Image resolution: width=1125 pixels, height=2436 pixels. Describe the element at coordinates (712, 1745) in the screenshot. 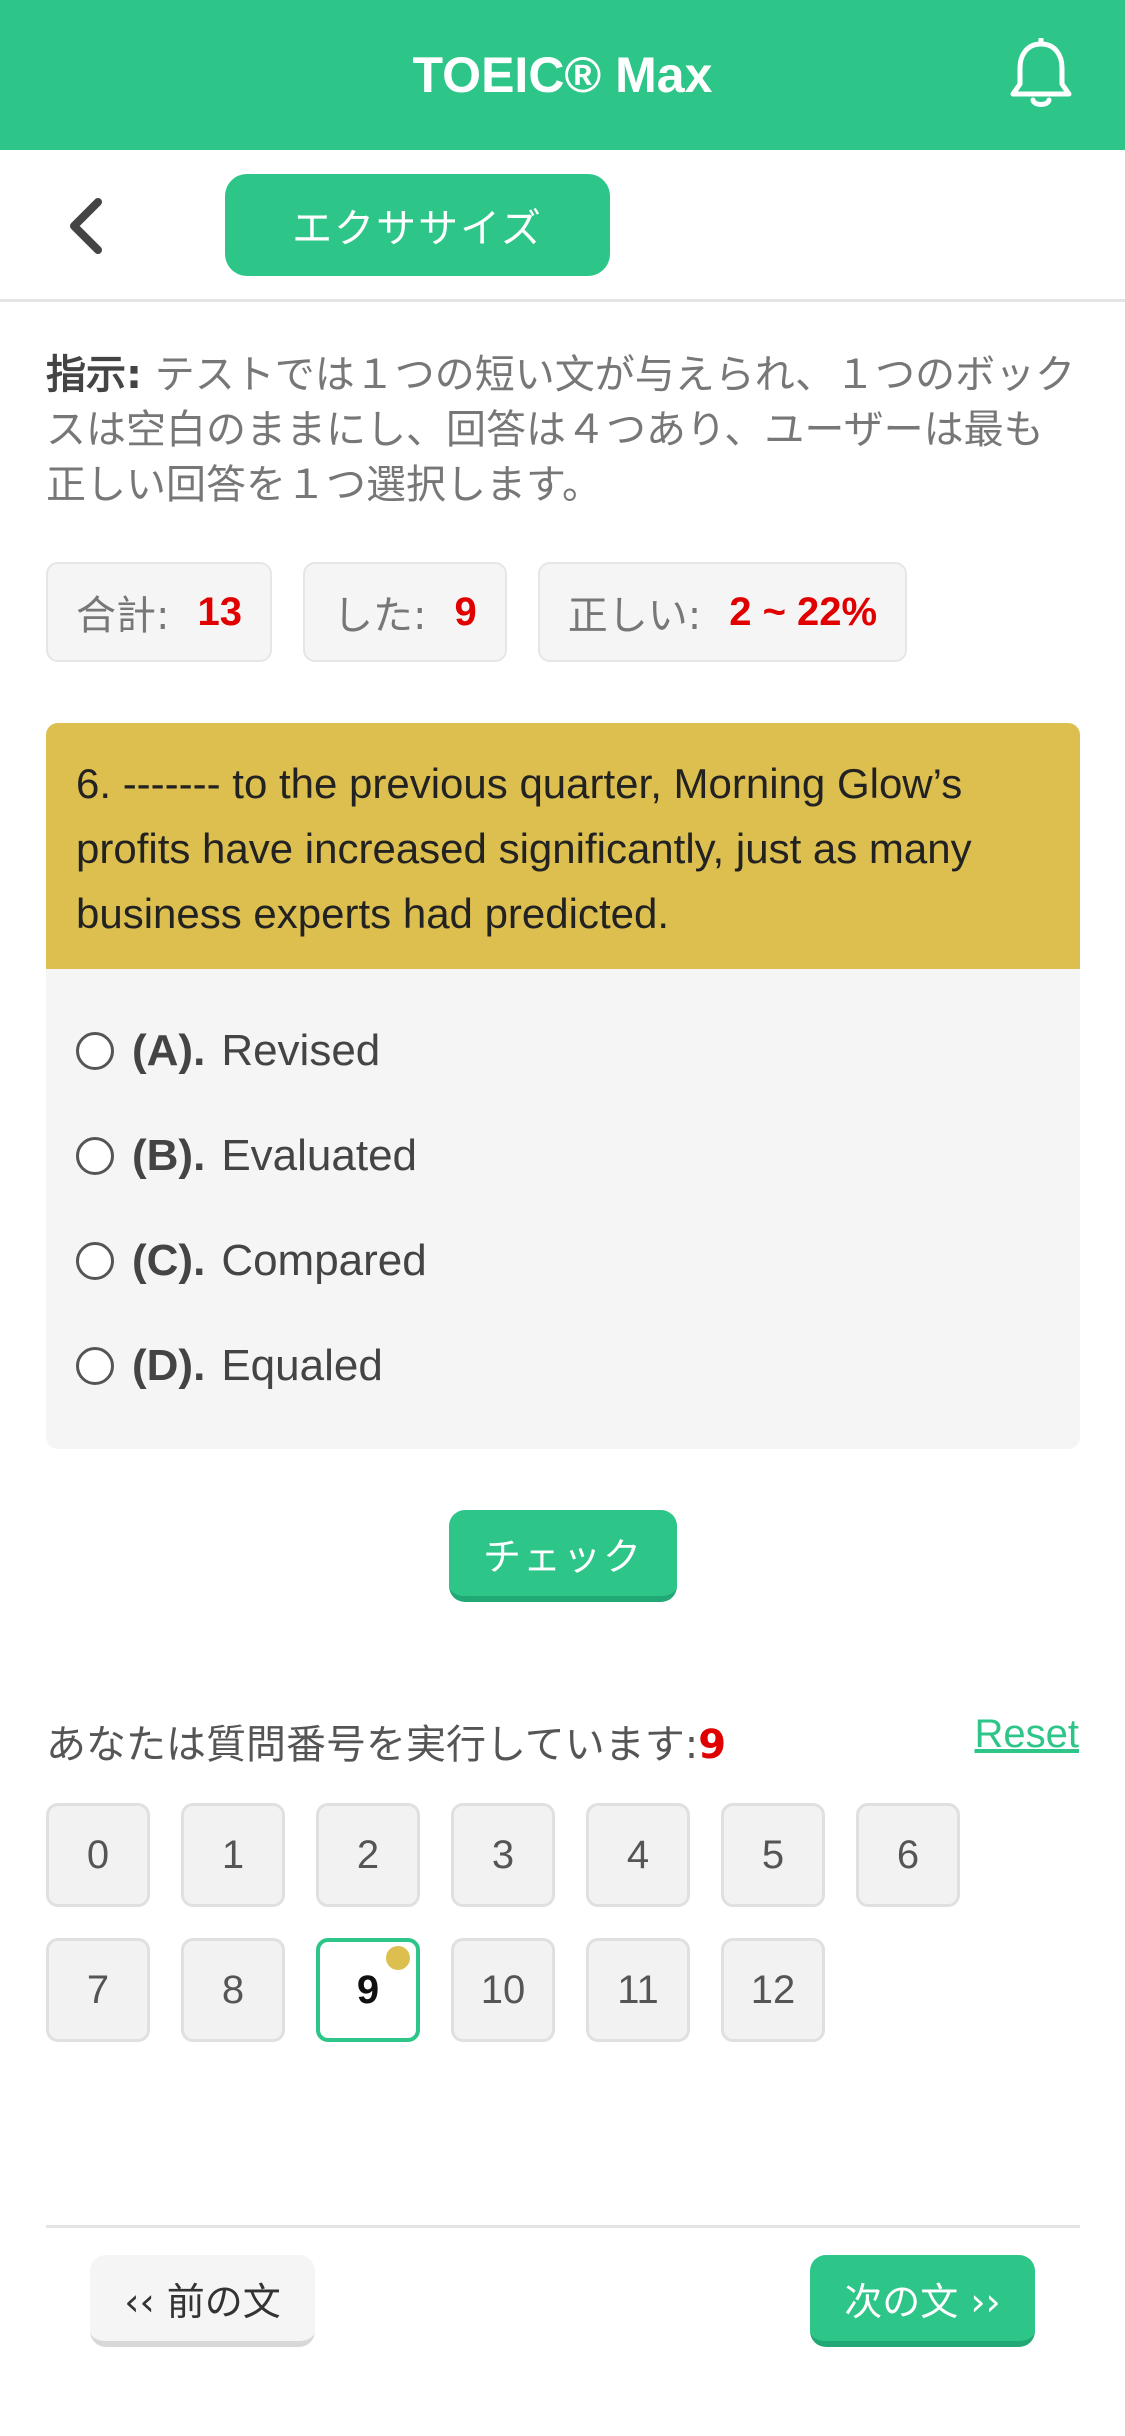

I see `progress-current: 9` at that location.